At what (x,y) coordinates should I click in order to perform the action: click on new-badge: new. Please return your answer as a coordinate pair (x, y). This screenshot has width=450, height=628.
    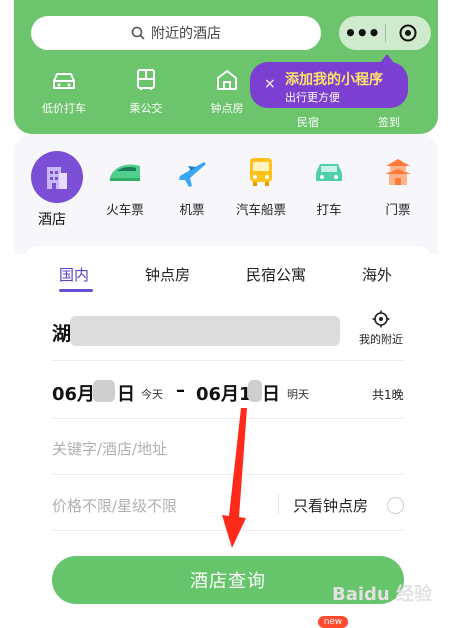
    Looking at the image, I should click on (333, 622).